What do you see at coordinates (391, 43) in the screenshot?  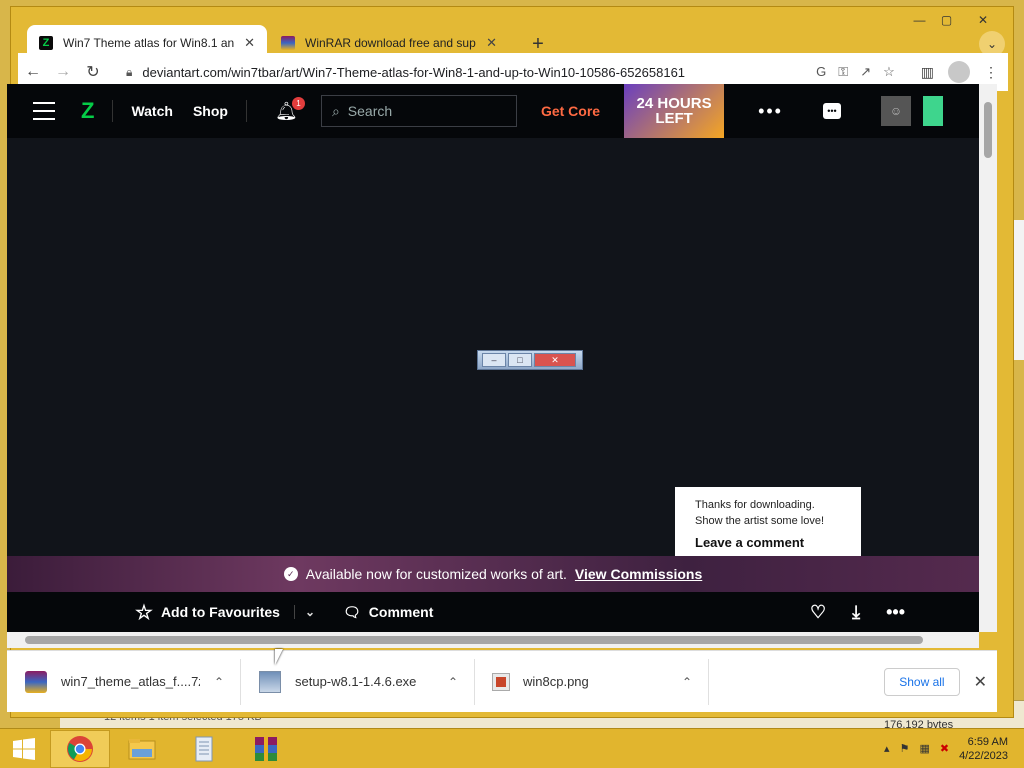 I see `tab-title: WinRAR download free and supp` at bounding box center [391, 43].